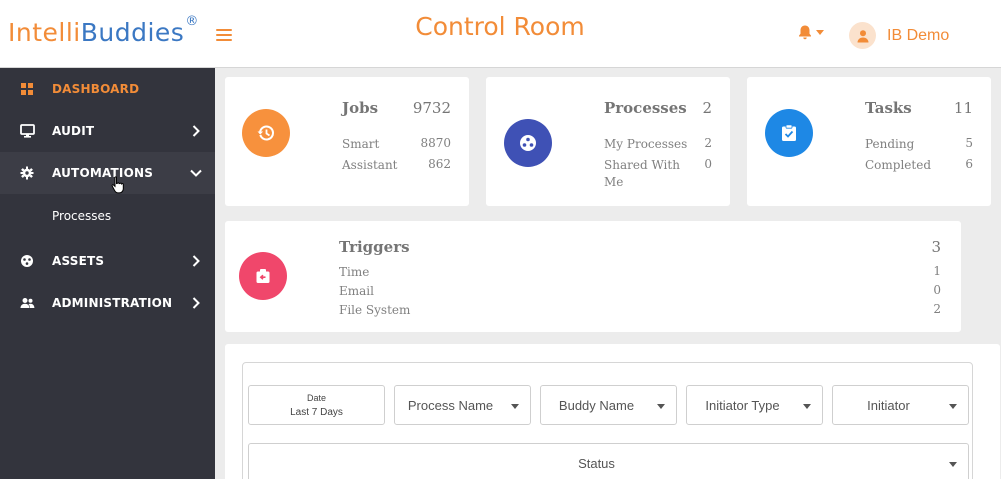 This screenshot has height=479, width=1001. I want to click on history-icon, so click(266, 133).